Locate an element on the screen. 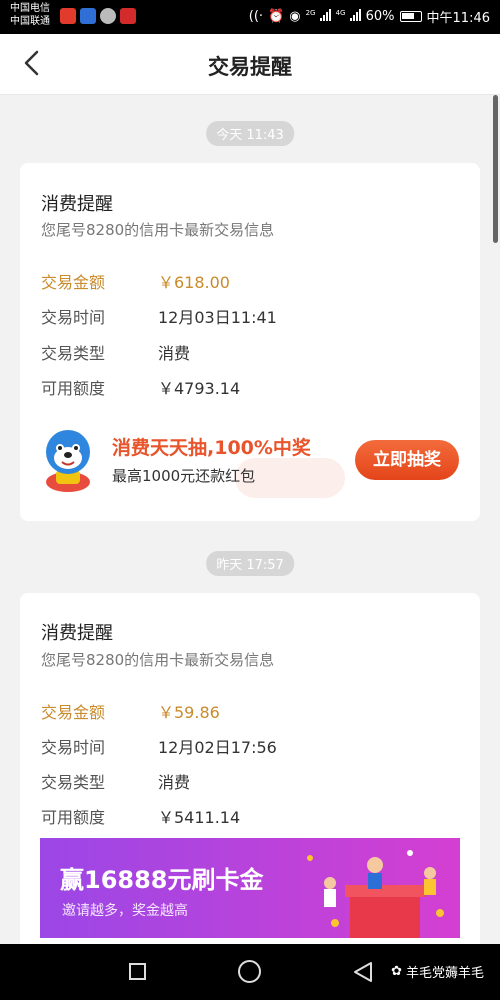  row-value: ￥4793.14 is located at coordinates (199, 388).